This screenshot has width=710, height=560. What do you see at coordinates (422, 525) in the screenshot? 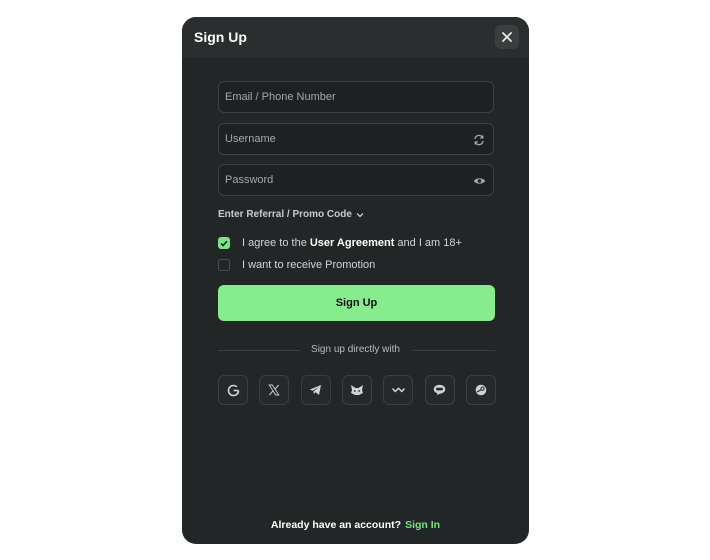
I see `signin-link: Sign In` at bounding box center [422, 525].